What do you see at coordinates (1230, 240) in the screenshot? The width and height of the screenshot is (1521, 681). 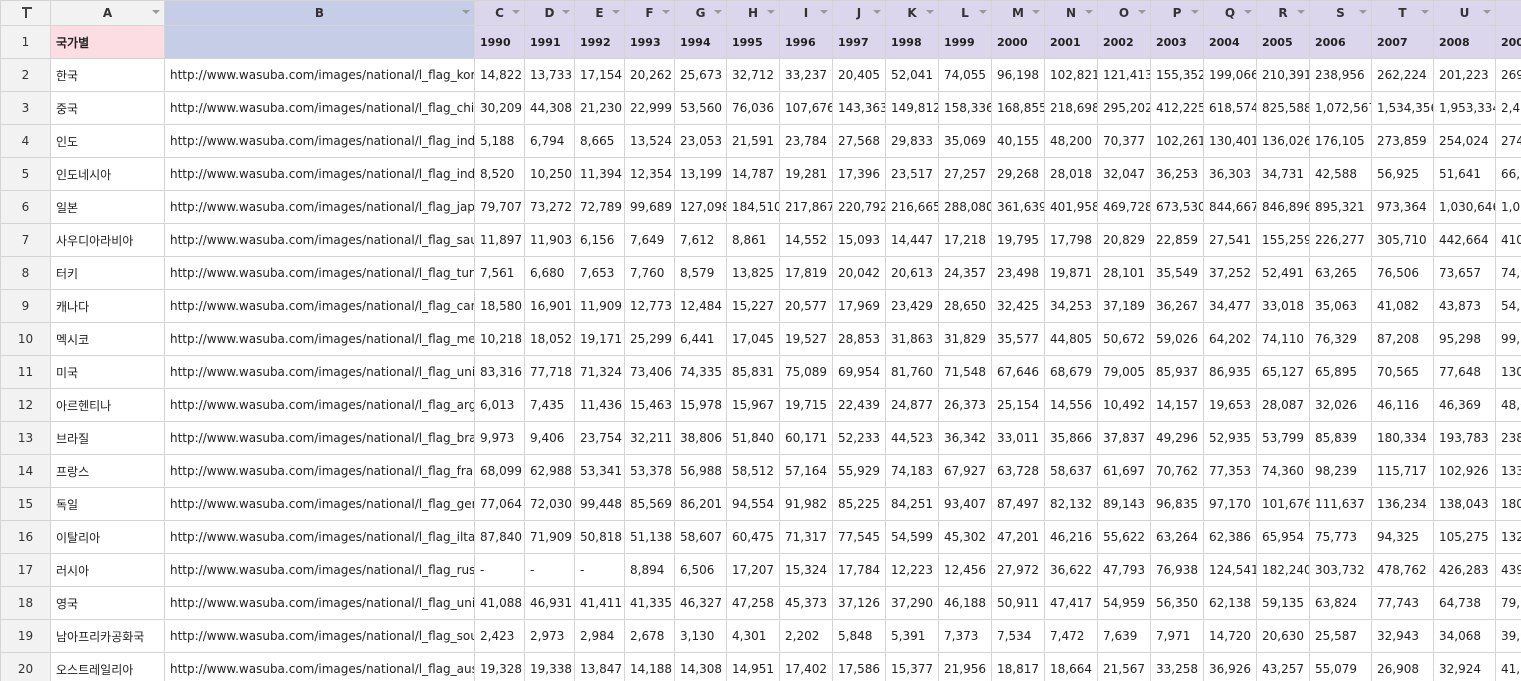 I see `value-cell: 27,541` at bounding box center [1230, 240].